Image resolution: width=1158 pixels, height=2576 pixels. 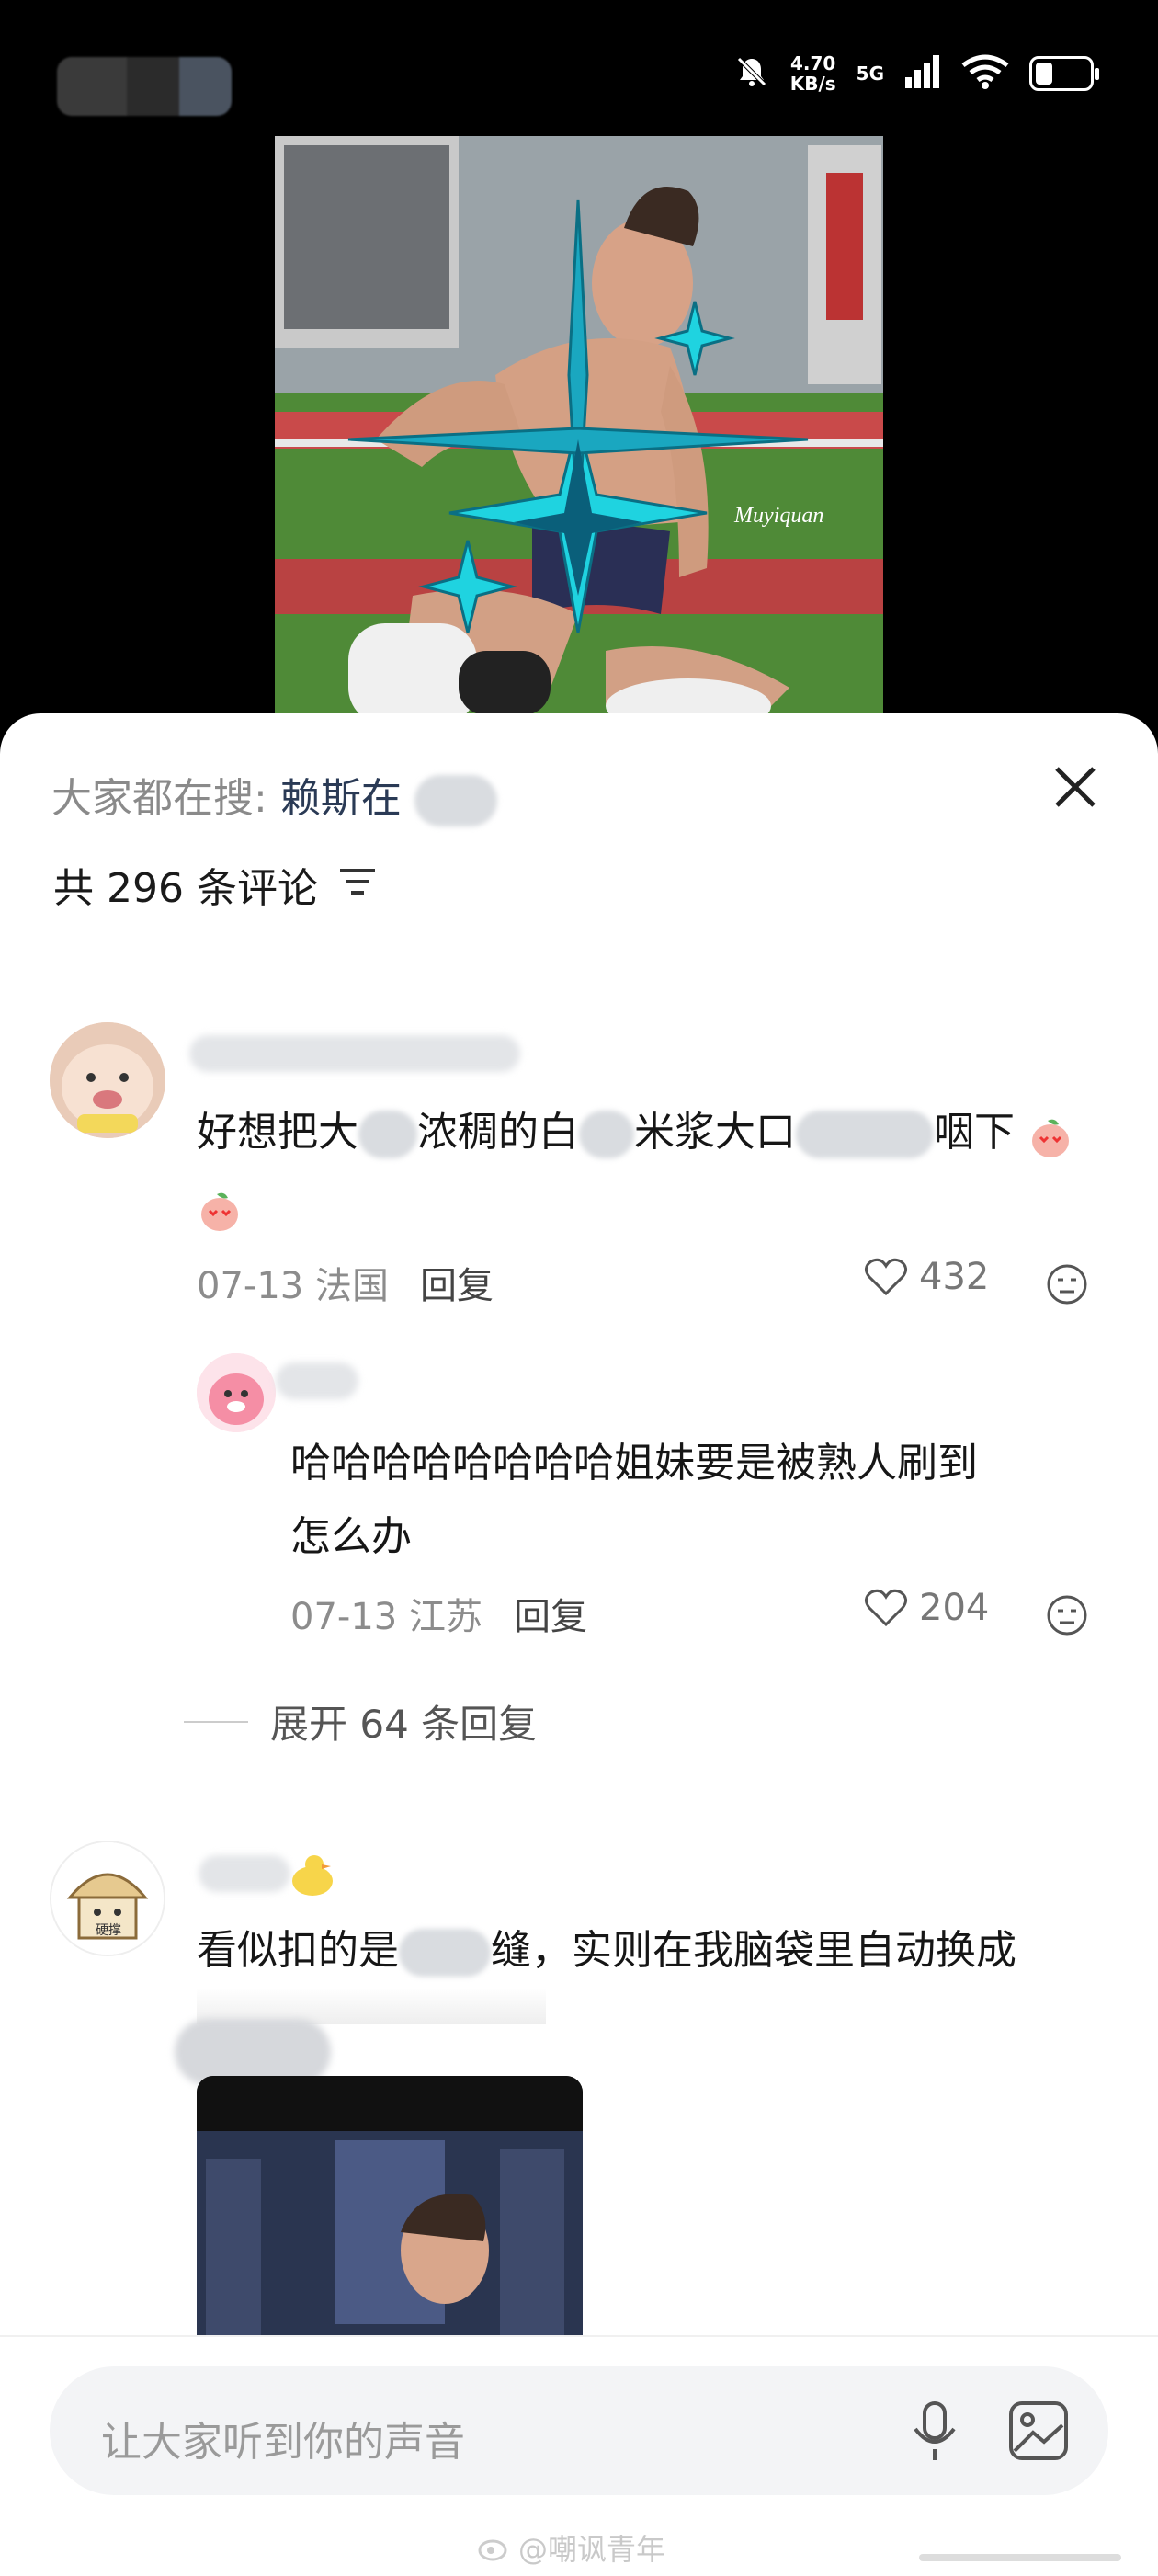 I want to click on comment-count: 共 296 条评论, so click(x=185, y=888).